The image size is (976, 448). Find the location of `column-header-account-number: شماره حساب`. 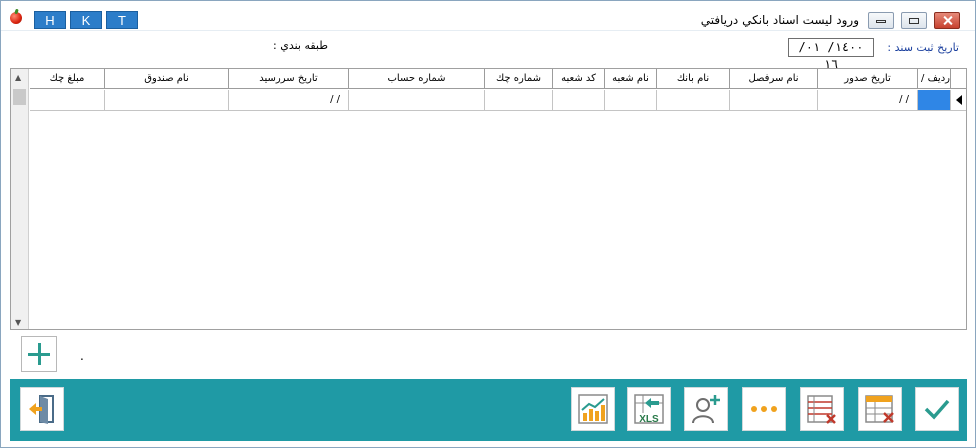

column-header-account-number: شماره حساب is located at coordinates (417, 79).